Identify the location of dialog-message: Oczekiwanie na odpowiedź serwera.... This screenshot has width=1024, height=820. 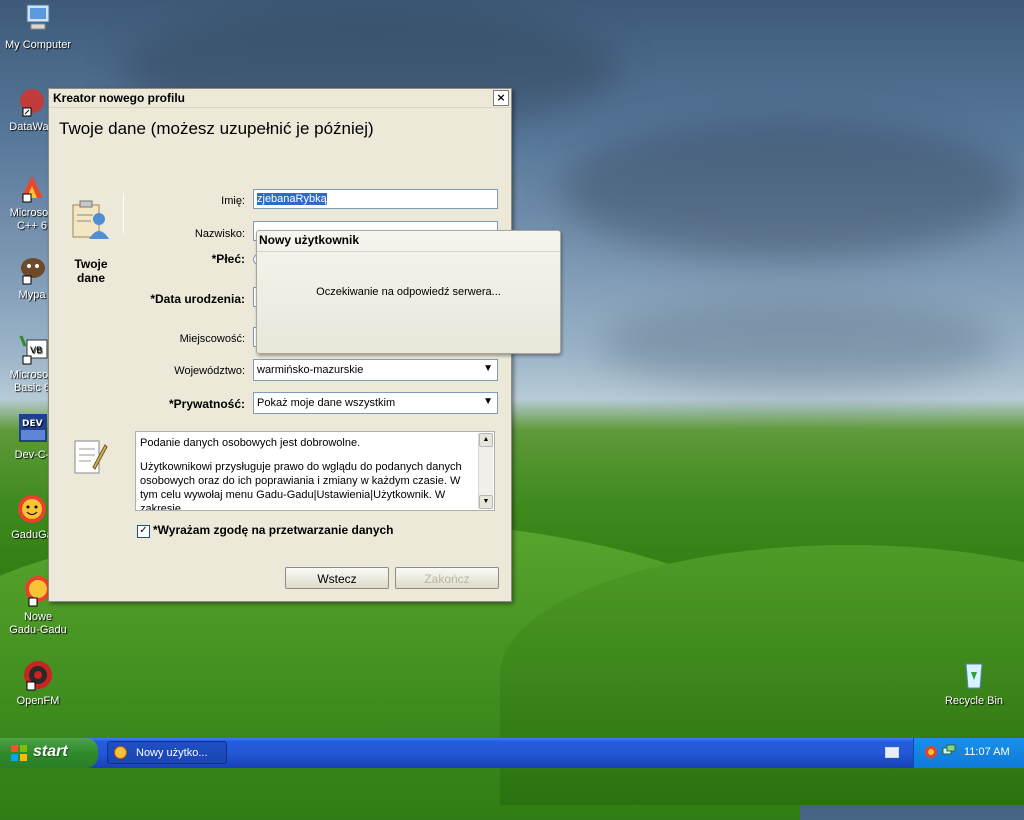
(408, 292).